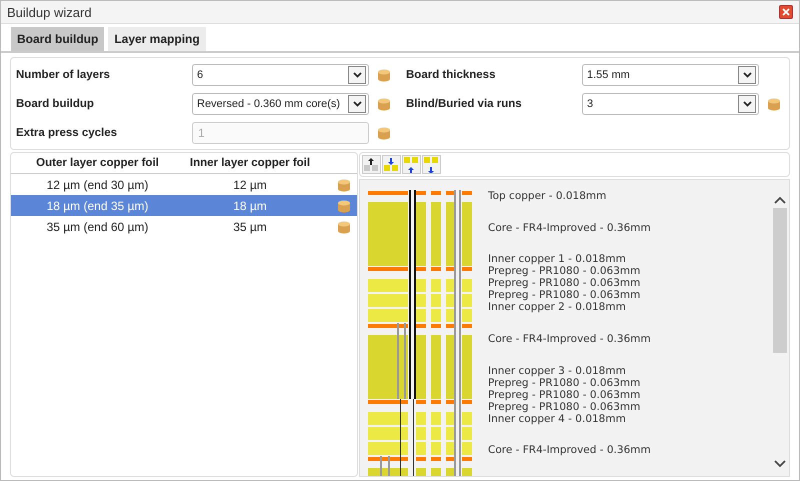 The image size is (800, 481). Describe the element at coordinates (98, 185) in the screenshot. I see `table-cell-text: 12 µm (end 30 µm)` at that location.